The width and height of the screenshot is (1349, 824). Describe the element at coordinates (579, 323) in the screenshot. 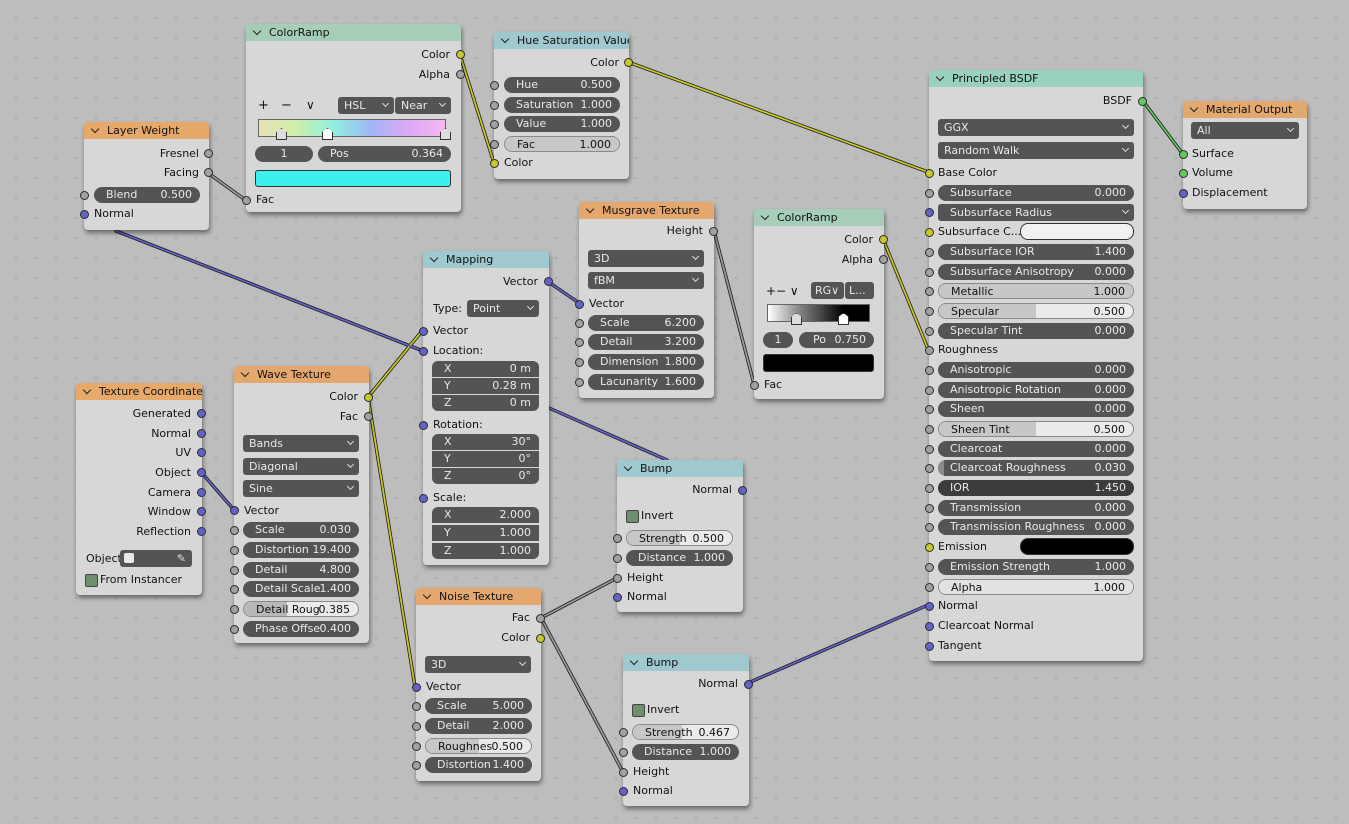

I see `scale-input-socket` at that location.